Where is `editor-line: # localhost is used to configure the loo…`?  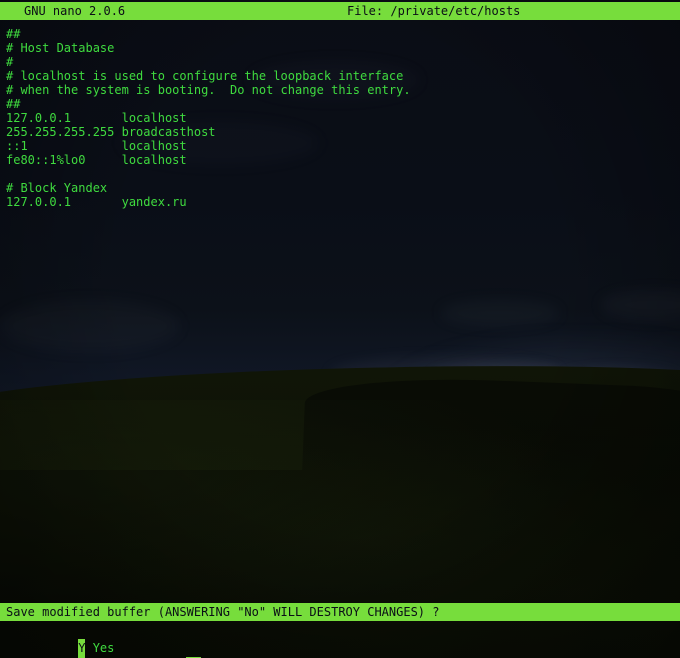 editor-line: # localhost is used to configure the loo… is located at coordinates (205, 76).